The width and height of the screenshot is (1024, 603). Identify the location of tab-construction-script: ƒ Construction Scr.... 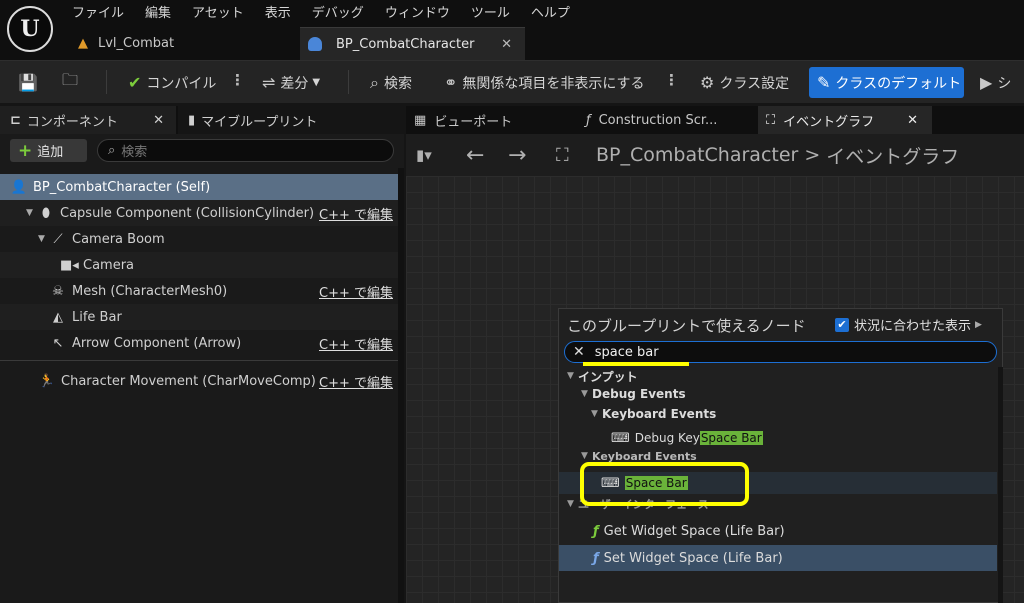
(667, 120).